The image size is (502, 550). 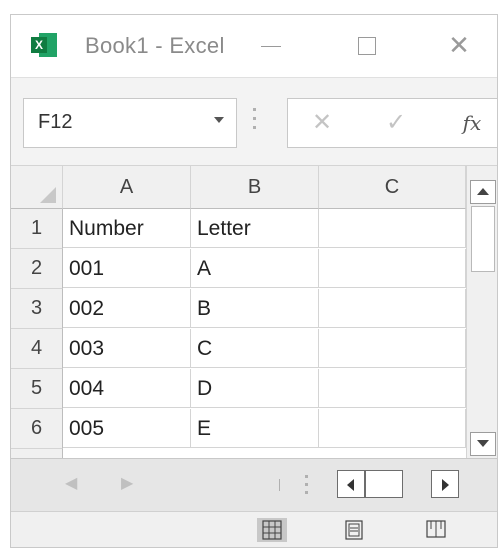 I want to click on select-all-icon, so click(x=48, y=195).